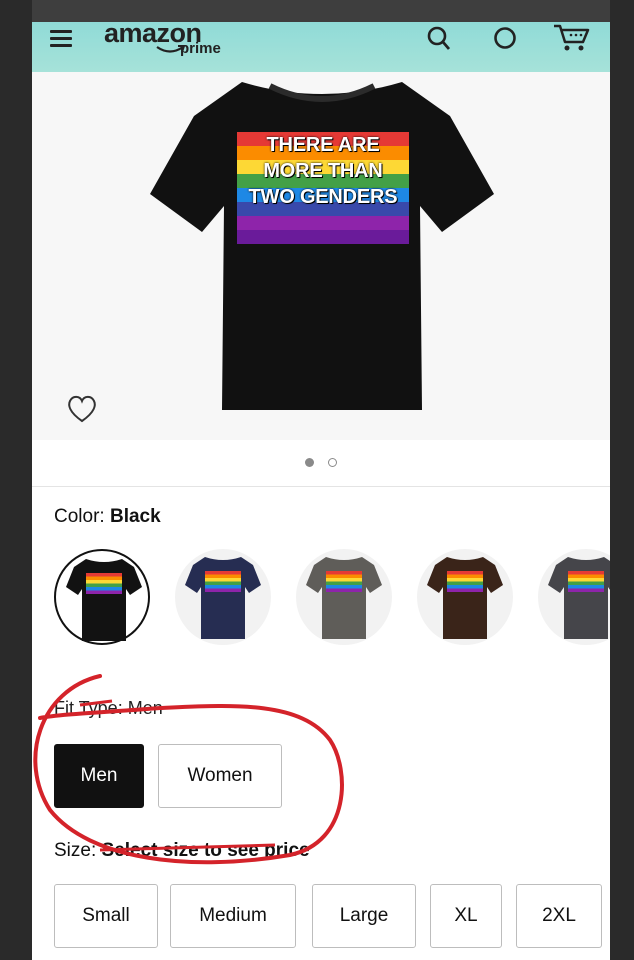 The width and height of the screenshot is (634, 960). What do you see at coordinates (108, 708) in the screenshot?
I see `fit-type-label: Fit Type: Men` at bounding box center [108, 708].